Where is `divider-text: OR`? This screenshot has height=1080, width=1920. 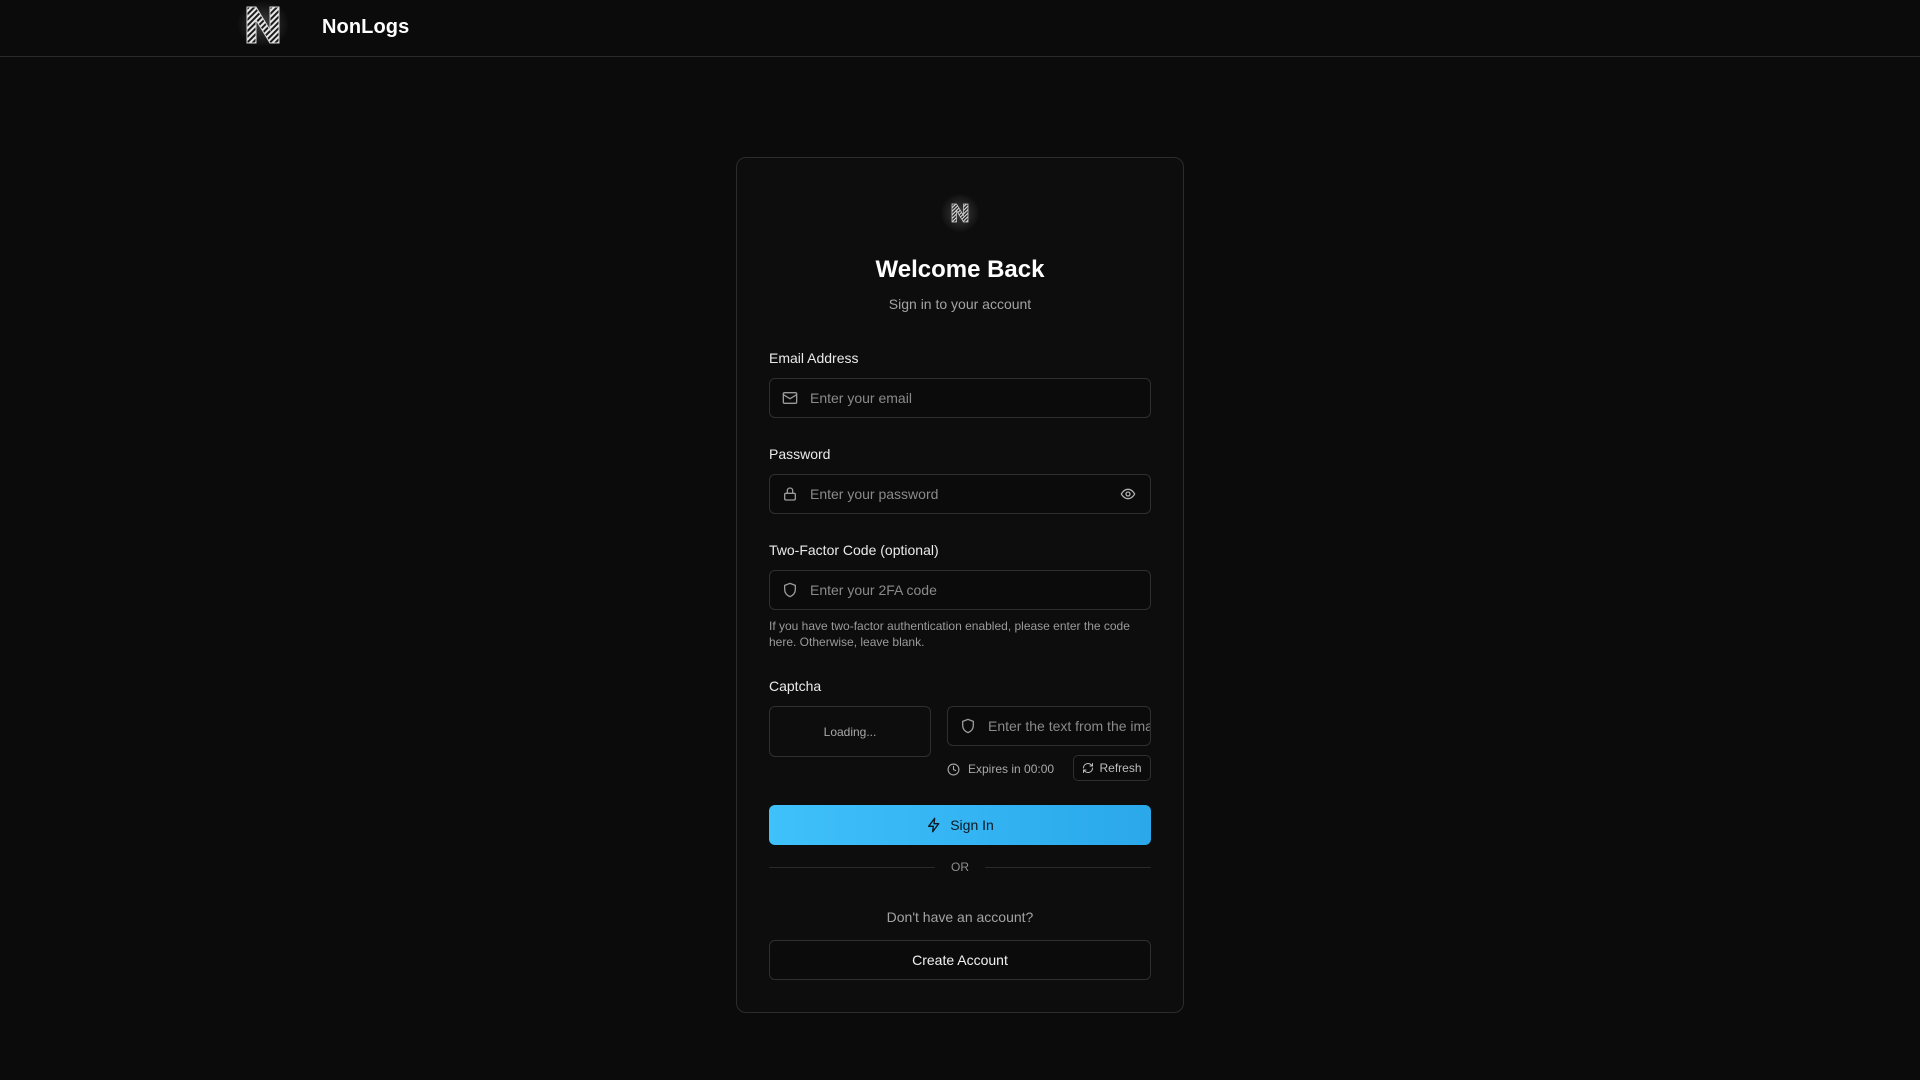 divider-text: OR is located at coordinates (960, 867).